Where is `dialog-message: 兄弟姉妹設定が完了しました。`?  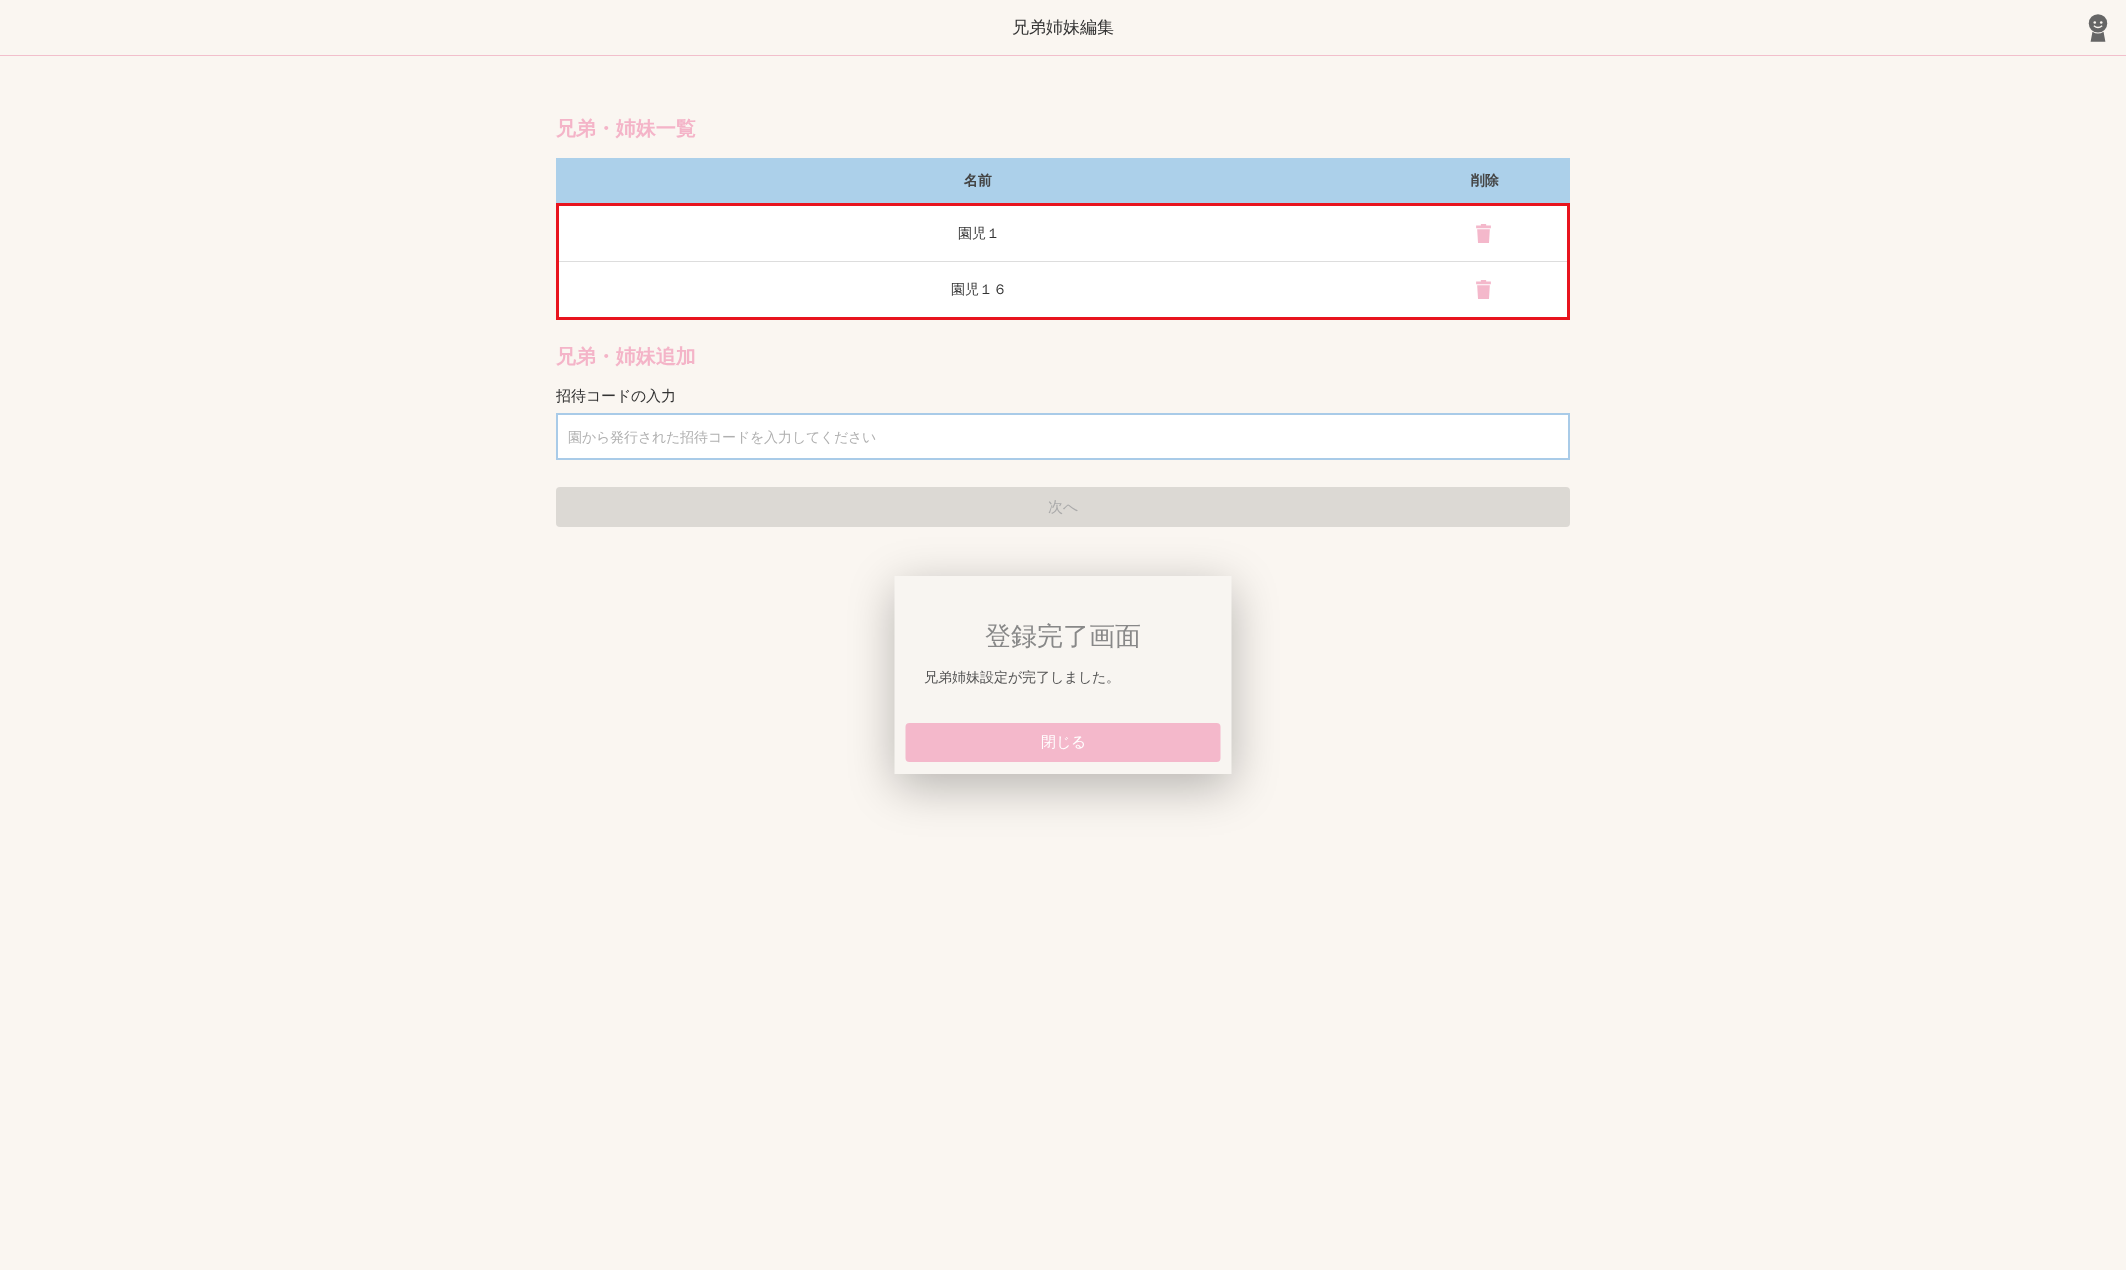
dialog-message: 兄弟姉妹設定が完了しました。 is located at coordinates (1021, 677).